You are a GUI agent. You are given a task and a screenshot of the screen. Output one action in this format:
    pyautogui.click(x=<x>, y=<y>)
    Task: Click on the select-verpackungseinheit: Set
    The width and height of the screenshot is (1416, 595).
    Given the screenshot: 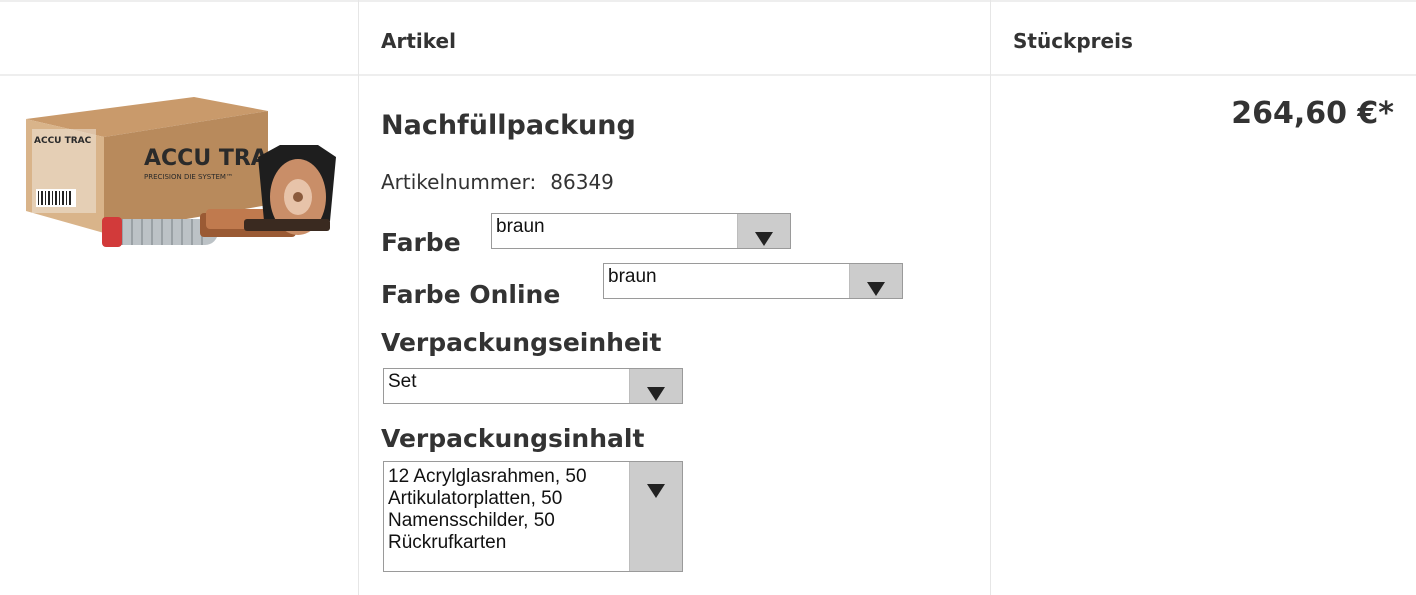 What is the action you would take?
    pyautogui.click(x=533, y=386)
    